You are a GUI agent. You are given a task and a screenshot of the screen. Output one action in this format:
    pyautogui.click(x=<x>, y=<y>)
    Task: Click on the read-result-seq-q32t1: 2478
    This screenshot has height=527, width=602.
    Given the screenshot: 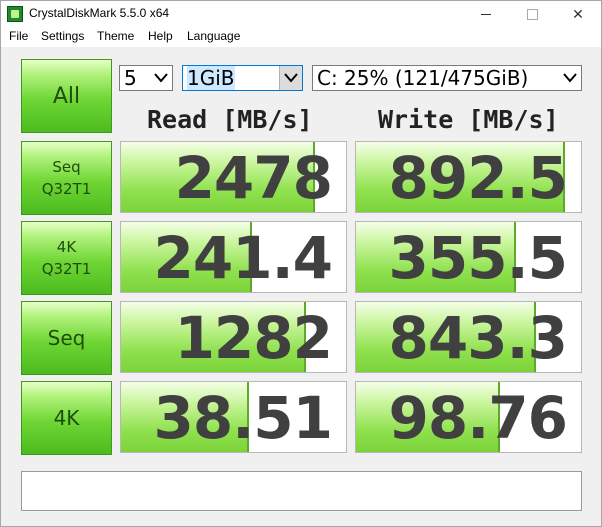 What is the action you would take?
    pyautogui.click(x=233, y=177)
    